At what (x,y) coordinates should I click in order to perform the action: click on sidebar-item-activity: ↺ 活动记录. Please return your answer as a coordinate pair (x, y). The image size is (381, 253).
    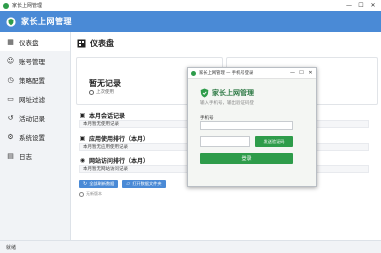
    Looking at the image, I should click on (35, 117).